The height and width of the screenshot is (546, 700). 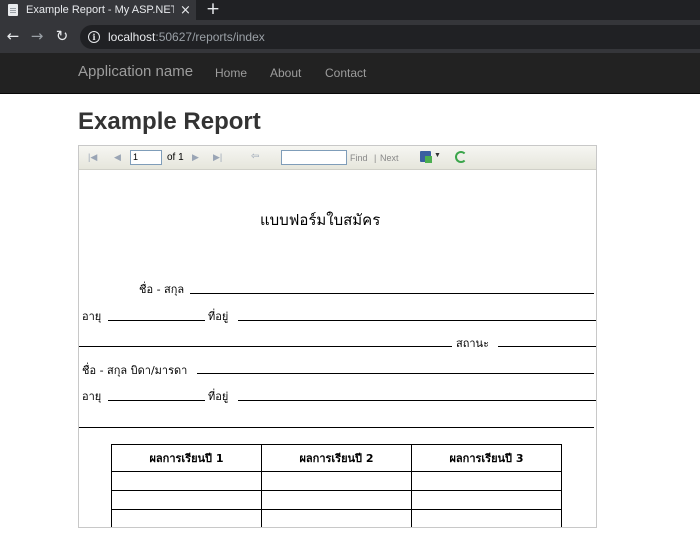 I want to click on browser-toolbar: ← → ↻ i localhost:50627/reports/index, so click(x=350, y=36).